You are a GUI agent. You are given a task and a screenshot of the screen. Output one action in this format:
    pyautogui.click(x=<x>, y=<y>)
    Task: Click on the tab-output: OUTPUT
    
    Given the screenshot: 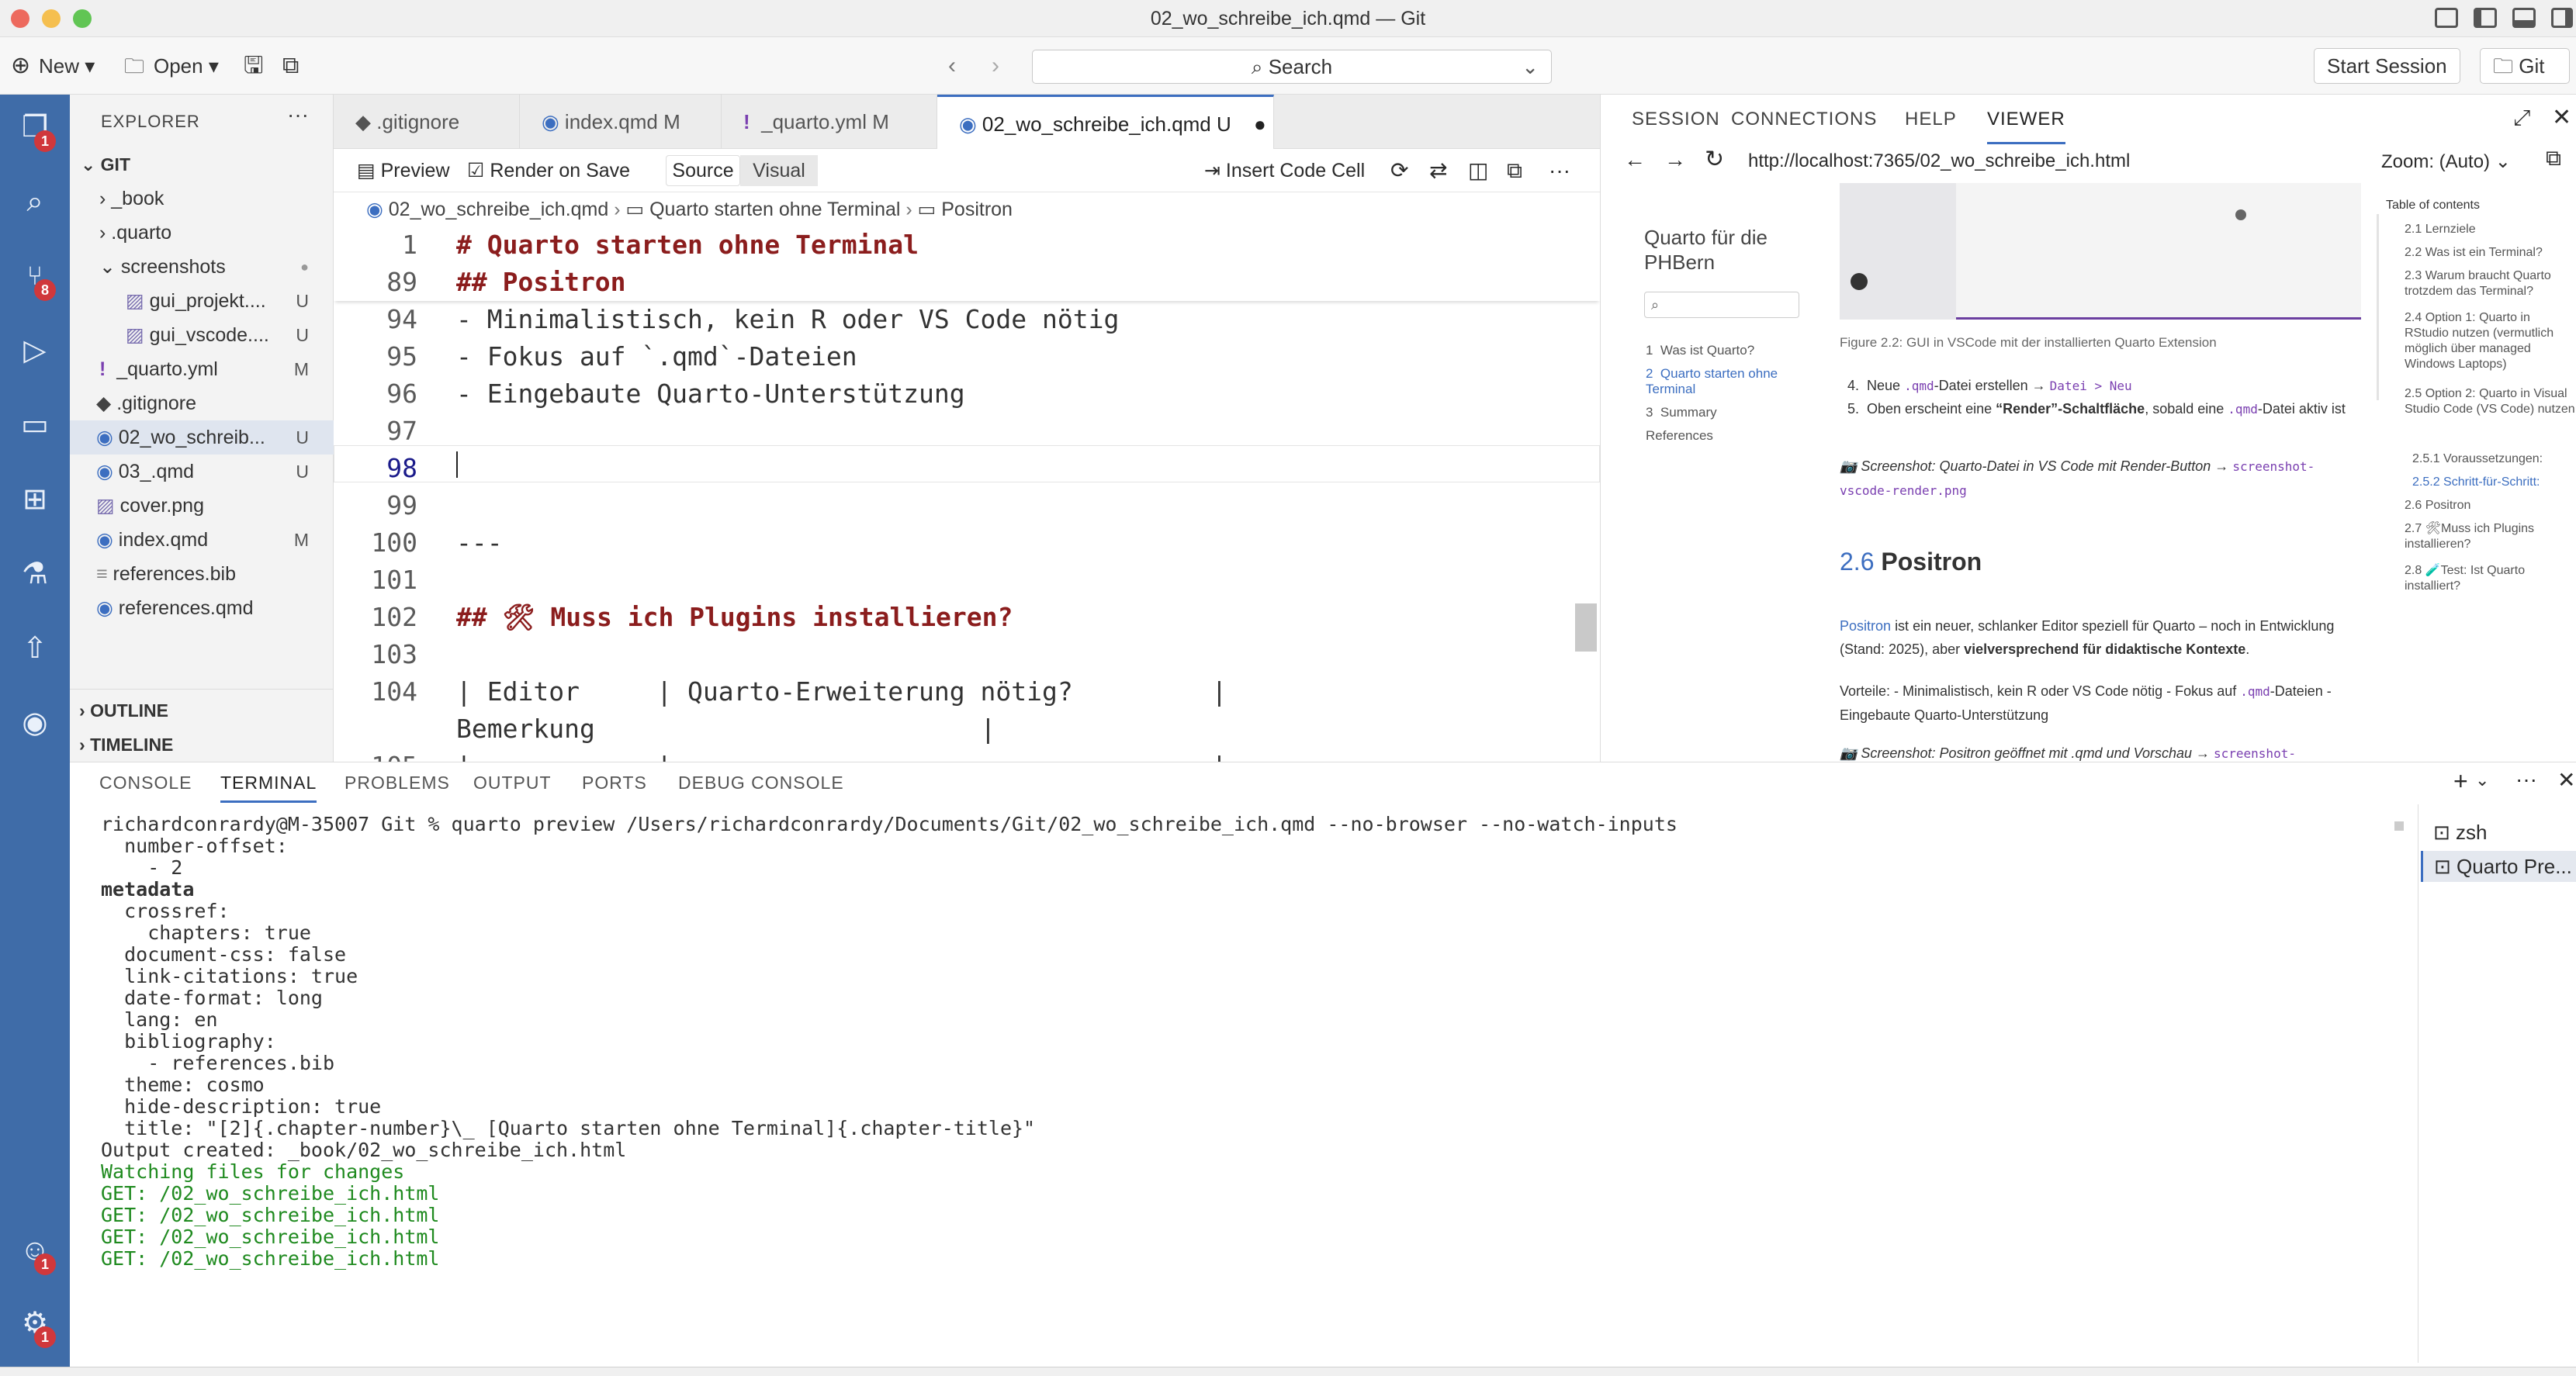 What is the action you would take?
    pyautogui.click(x=512, y=782)
    